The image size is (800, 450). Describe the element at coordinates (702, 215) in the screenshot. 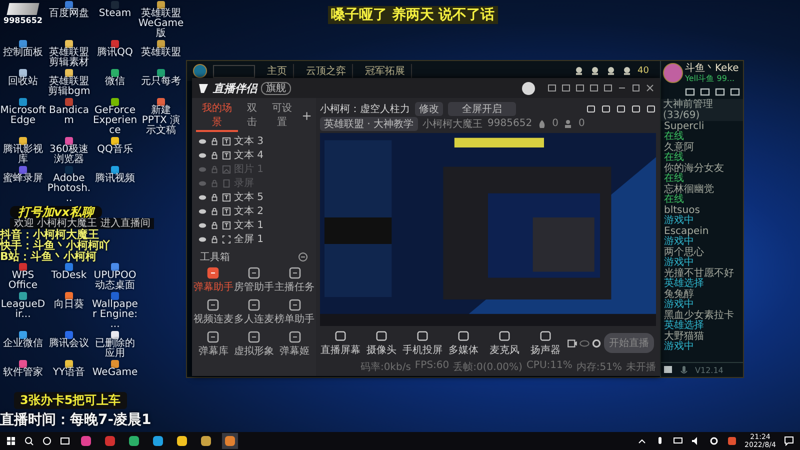

I see `friend-item: bltsuos 游戏中` at that location.